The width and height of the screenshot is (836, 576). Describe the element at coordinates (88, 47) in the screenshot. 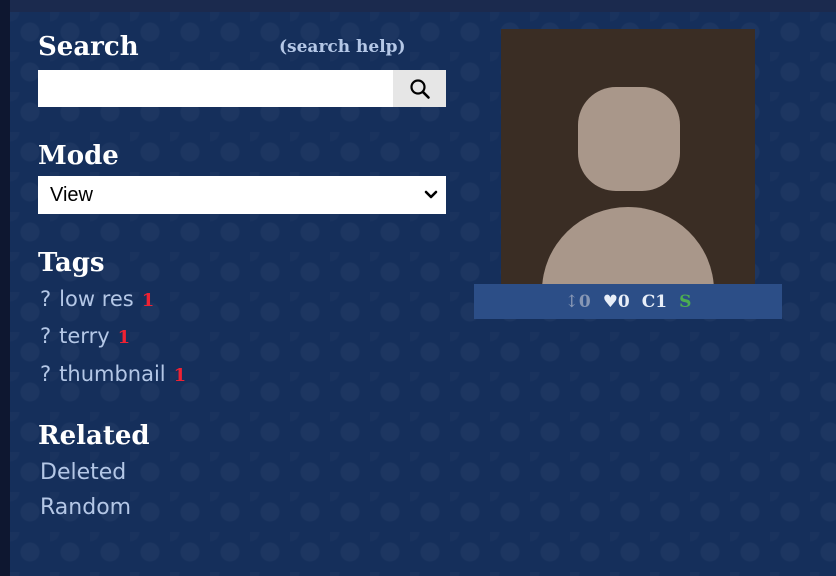

I see `search-heading: Search` at that location.